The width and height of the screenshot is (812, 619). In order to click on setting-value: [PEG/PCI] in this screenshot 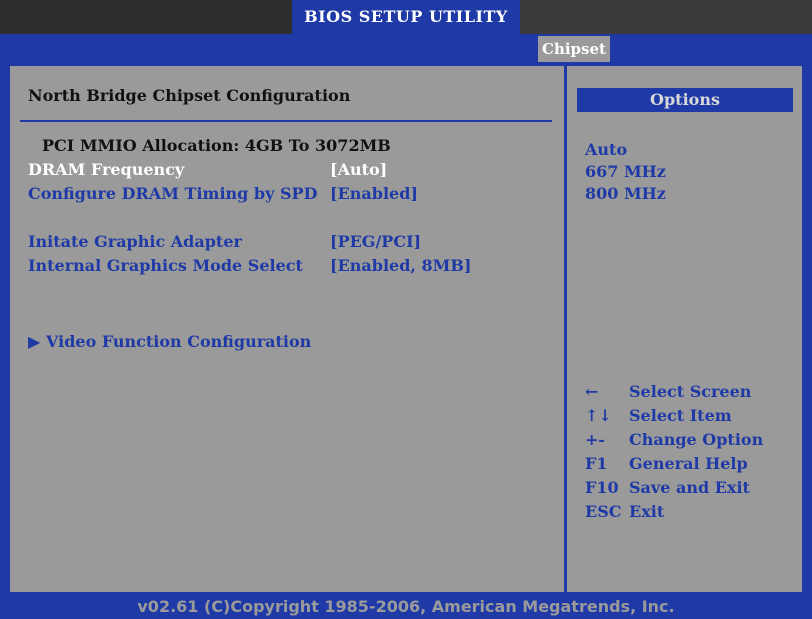, I will do `click(376, 241)`.